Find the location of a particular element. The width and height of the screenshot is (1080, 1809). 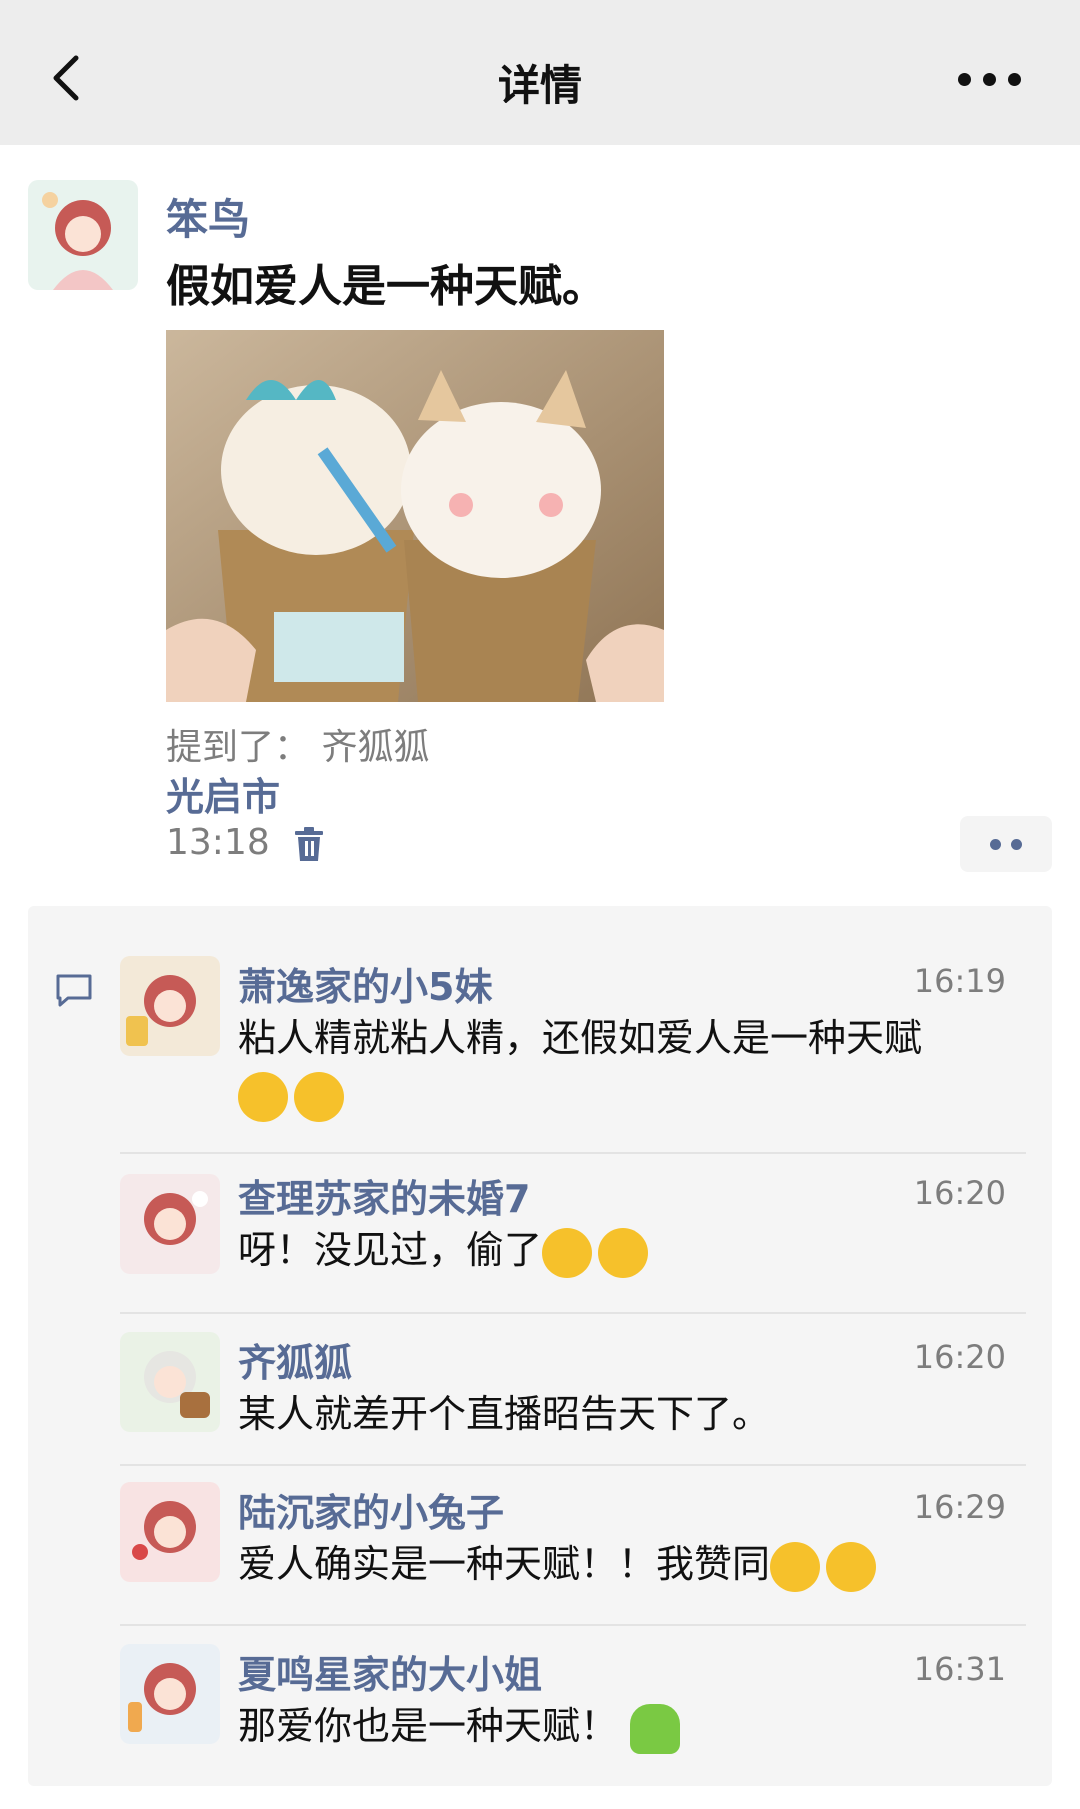

commenter-name: 萧逸家的小5妹 is located at coordinates (365, 983).